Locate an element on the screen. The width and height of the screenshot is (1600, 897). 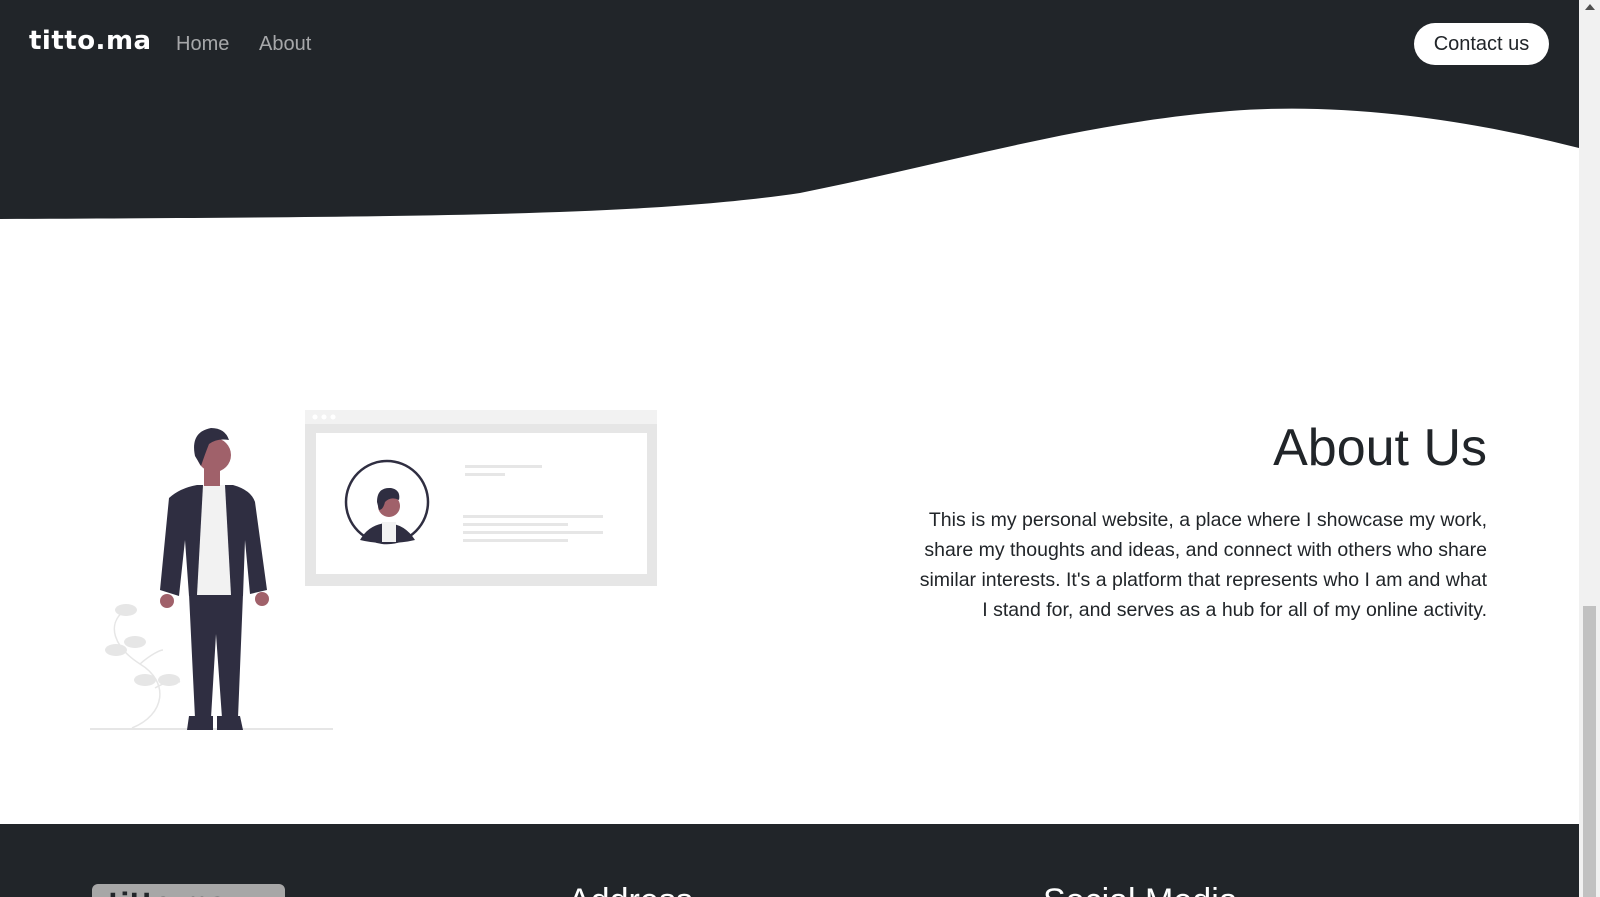
plant-graphic is located at coordinates (147, 669).